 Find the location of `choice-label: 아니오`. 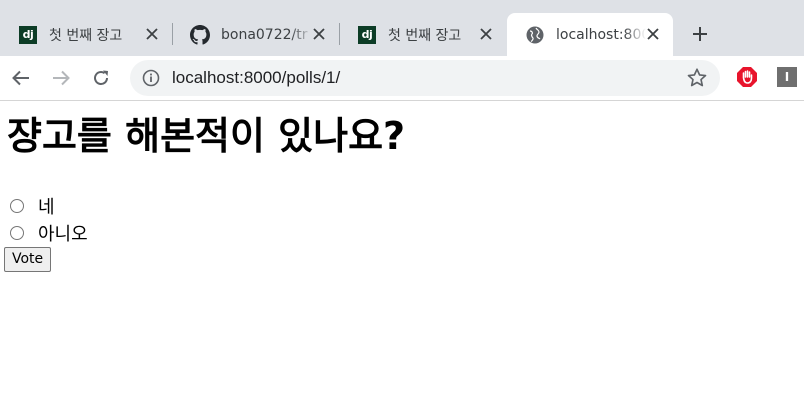

choice-label: 아니오 is located at coordinates (63, 234).